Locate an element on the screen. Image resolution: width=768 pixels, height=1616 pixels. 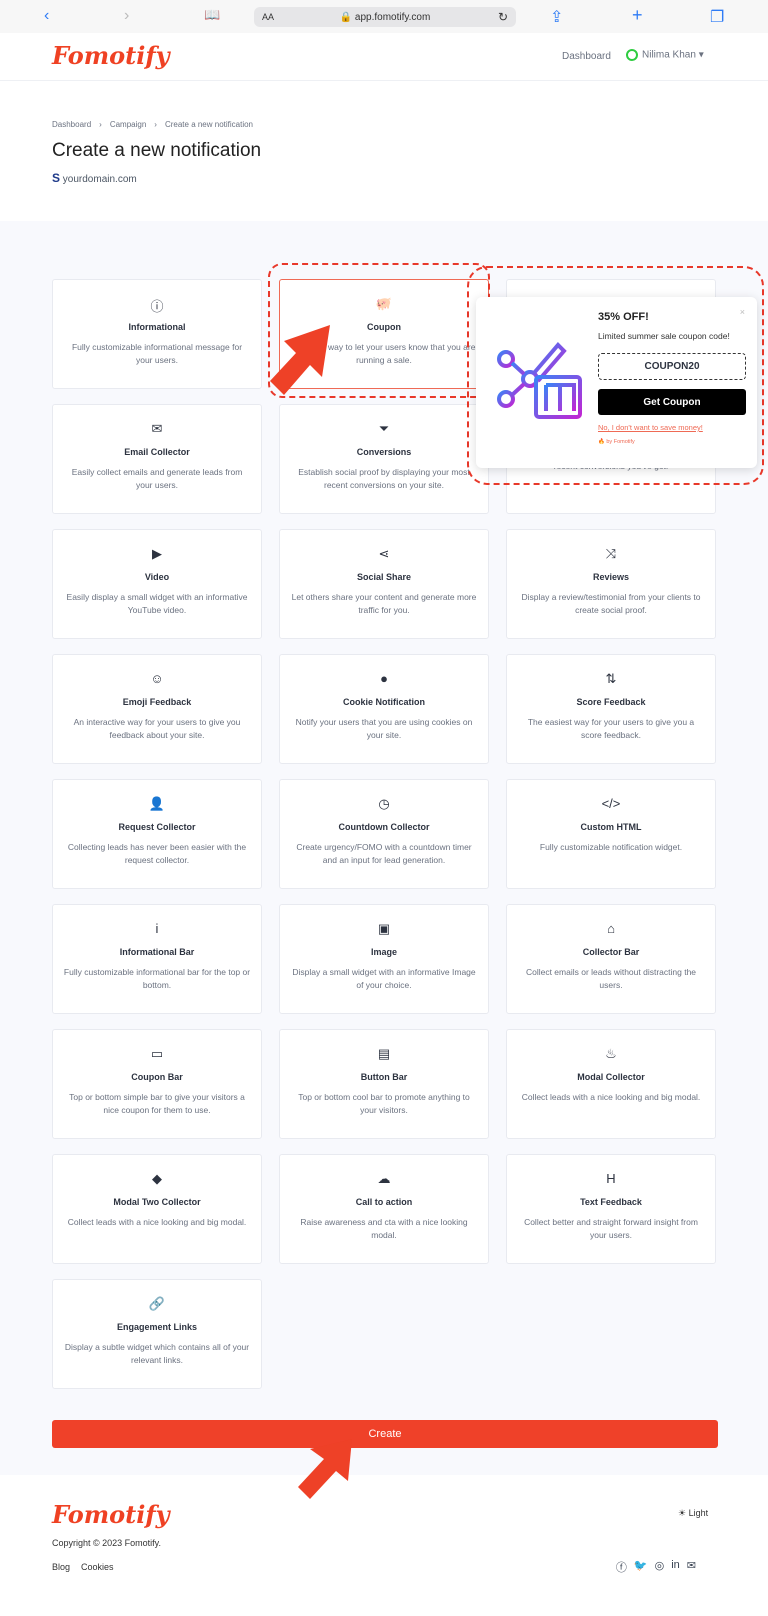
decline-link: No, I don't want to save money! is located at coordinates (650, 427).